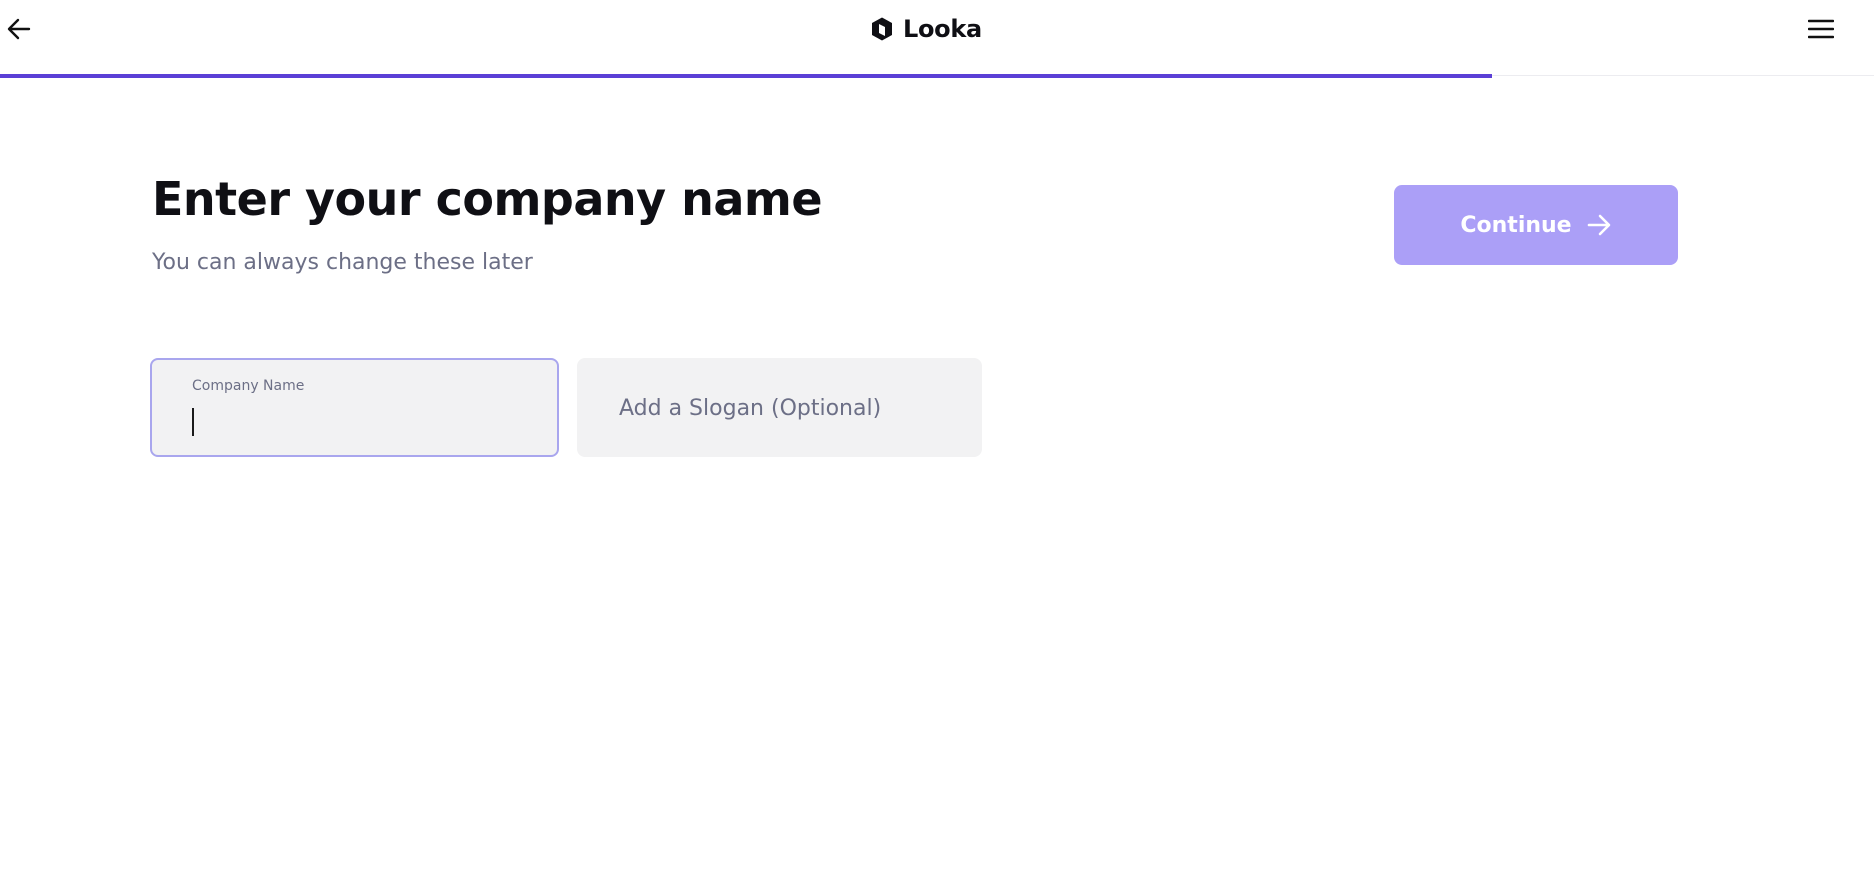 The width and height of the screenshot is (1874, 874). I want to click on arrow-left-icon, so click(19, 29).